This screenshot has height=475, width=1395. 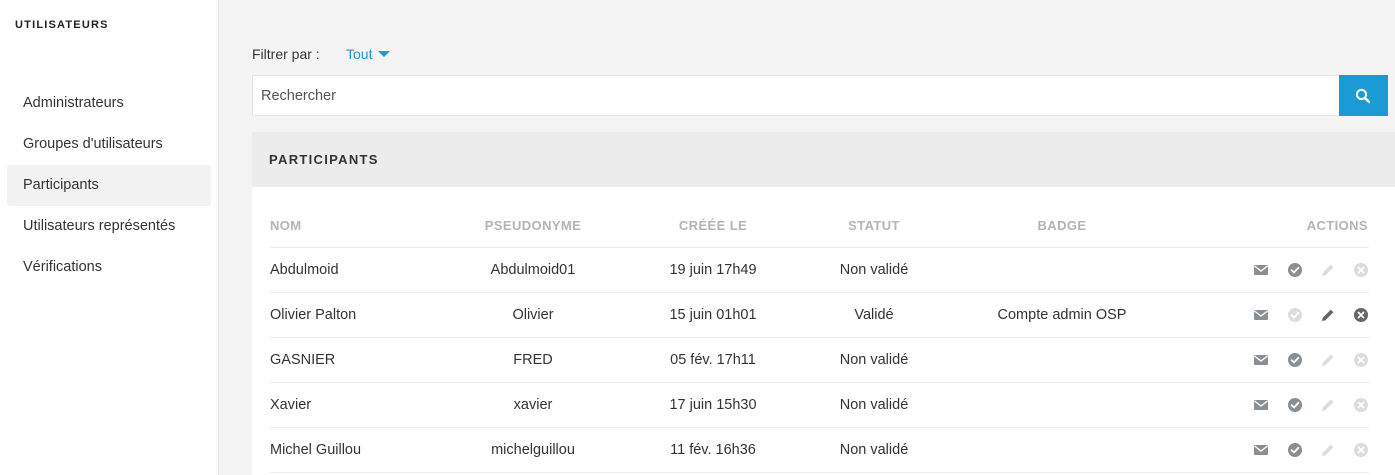 What do you see at coordinates (796, 95) in the screenshot?
I see `search-input` at bounding box center [796, 95].